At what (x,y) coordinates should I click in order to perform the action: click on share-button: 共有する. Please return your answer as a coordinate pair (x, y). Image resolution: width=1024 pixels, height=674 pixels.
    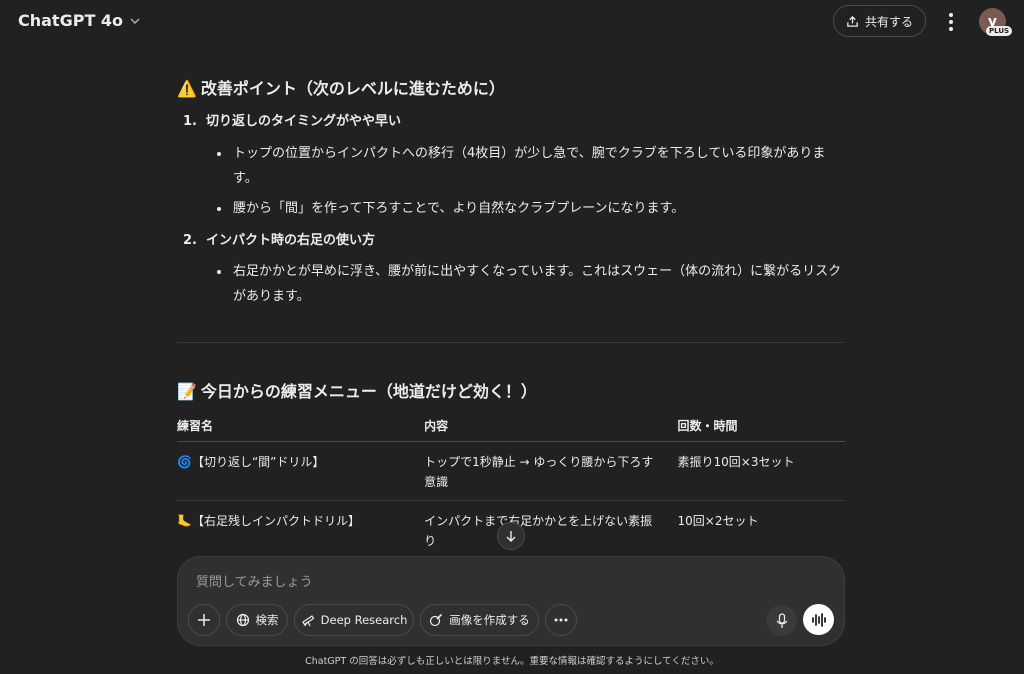
    Looking at the image, I should click on (879, 21).